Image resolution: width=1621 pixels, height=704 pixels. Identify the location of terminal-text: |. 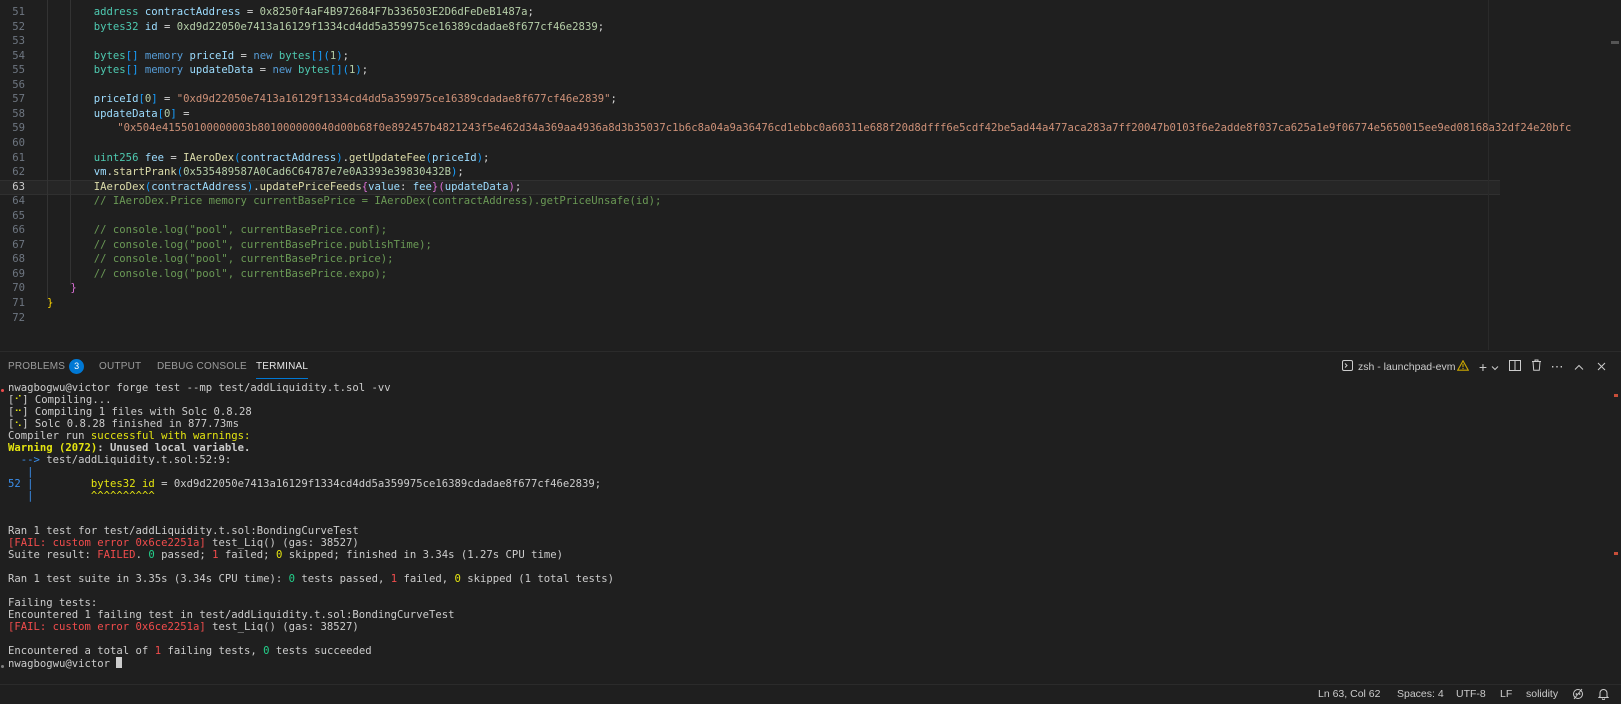
(21, 495).